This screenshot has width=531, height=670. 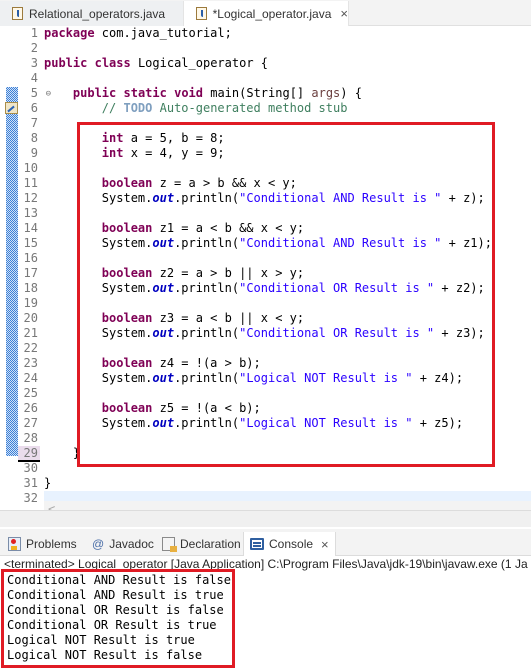 What do you see at coordinates (30, 333) in the screenshot?
I see `line-number: 21` at bounding box center [30, 333].